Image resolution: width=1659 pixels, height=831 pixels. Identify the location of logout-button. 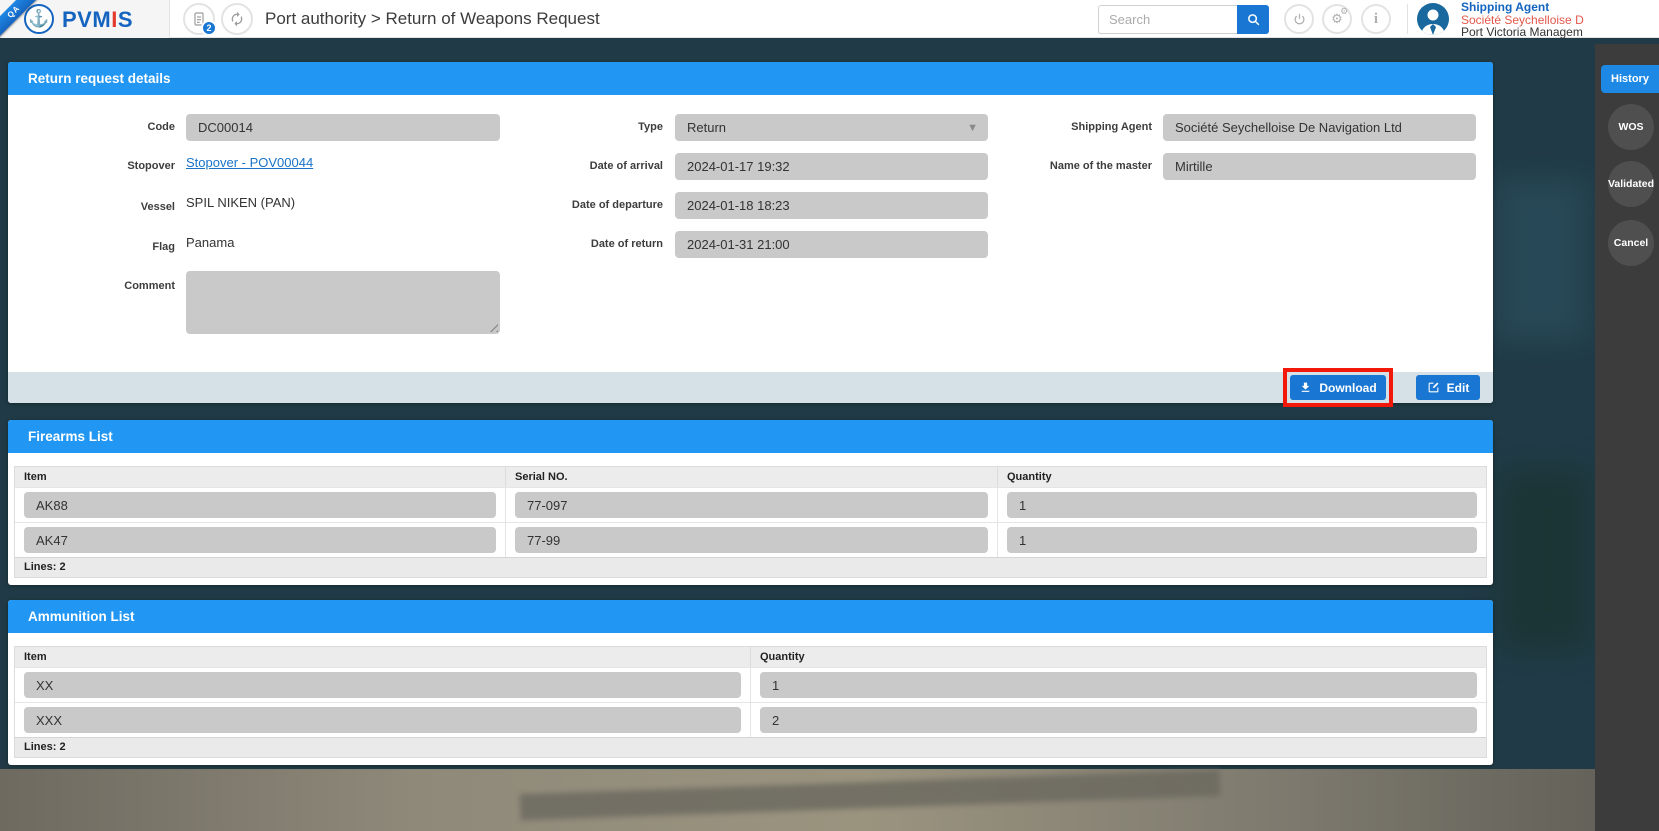
(1299, 19).